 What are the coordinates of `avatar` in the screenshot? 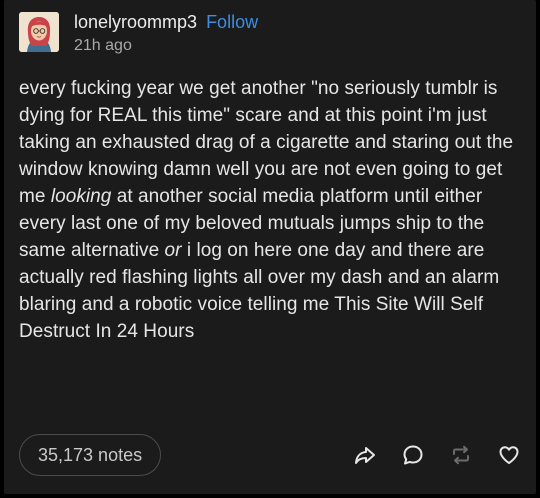 It's located at (39, 32).